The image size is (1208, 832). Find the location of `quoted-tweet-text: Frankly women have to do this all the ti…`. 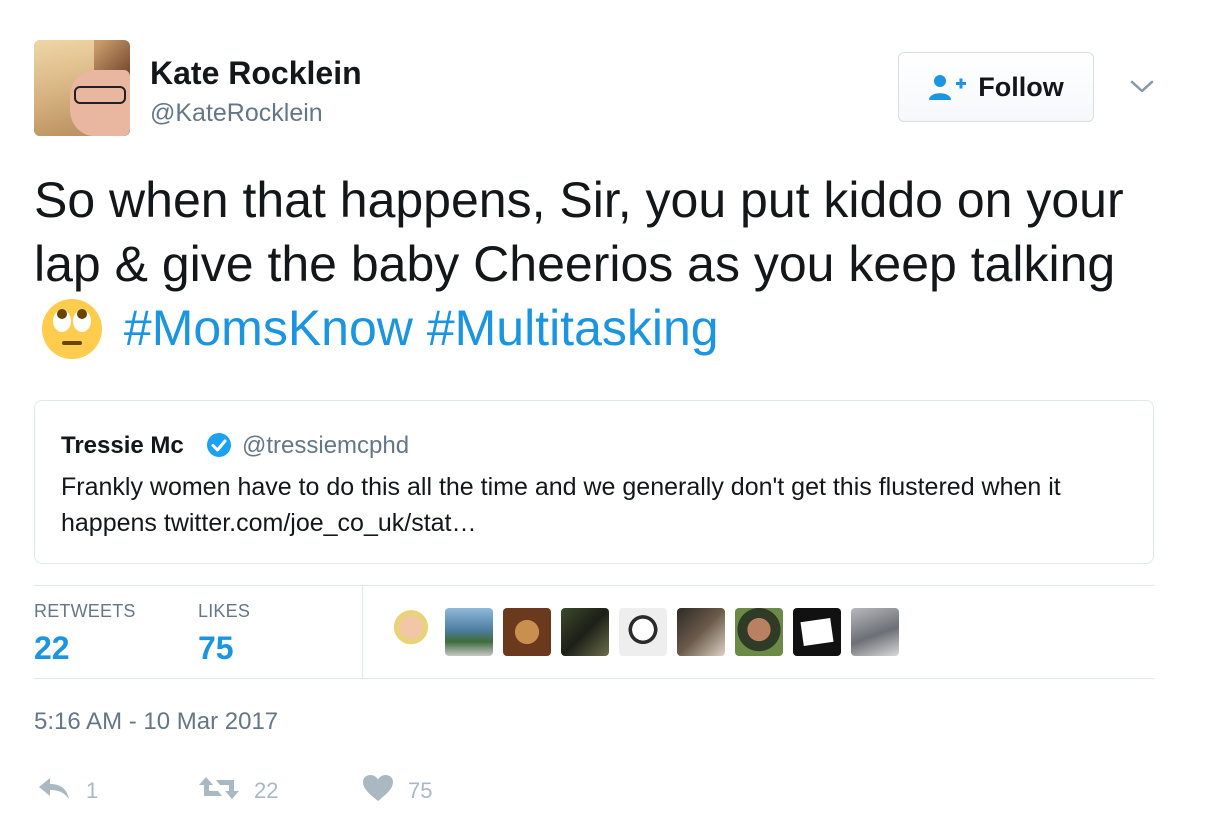

quoted-tweet-text: Frankly women have to do this all the ti… is located at coordinates (561, 505).